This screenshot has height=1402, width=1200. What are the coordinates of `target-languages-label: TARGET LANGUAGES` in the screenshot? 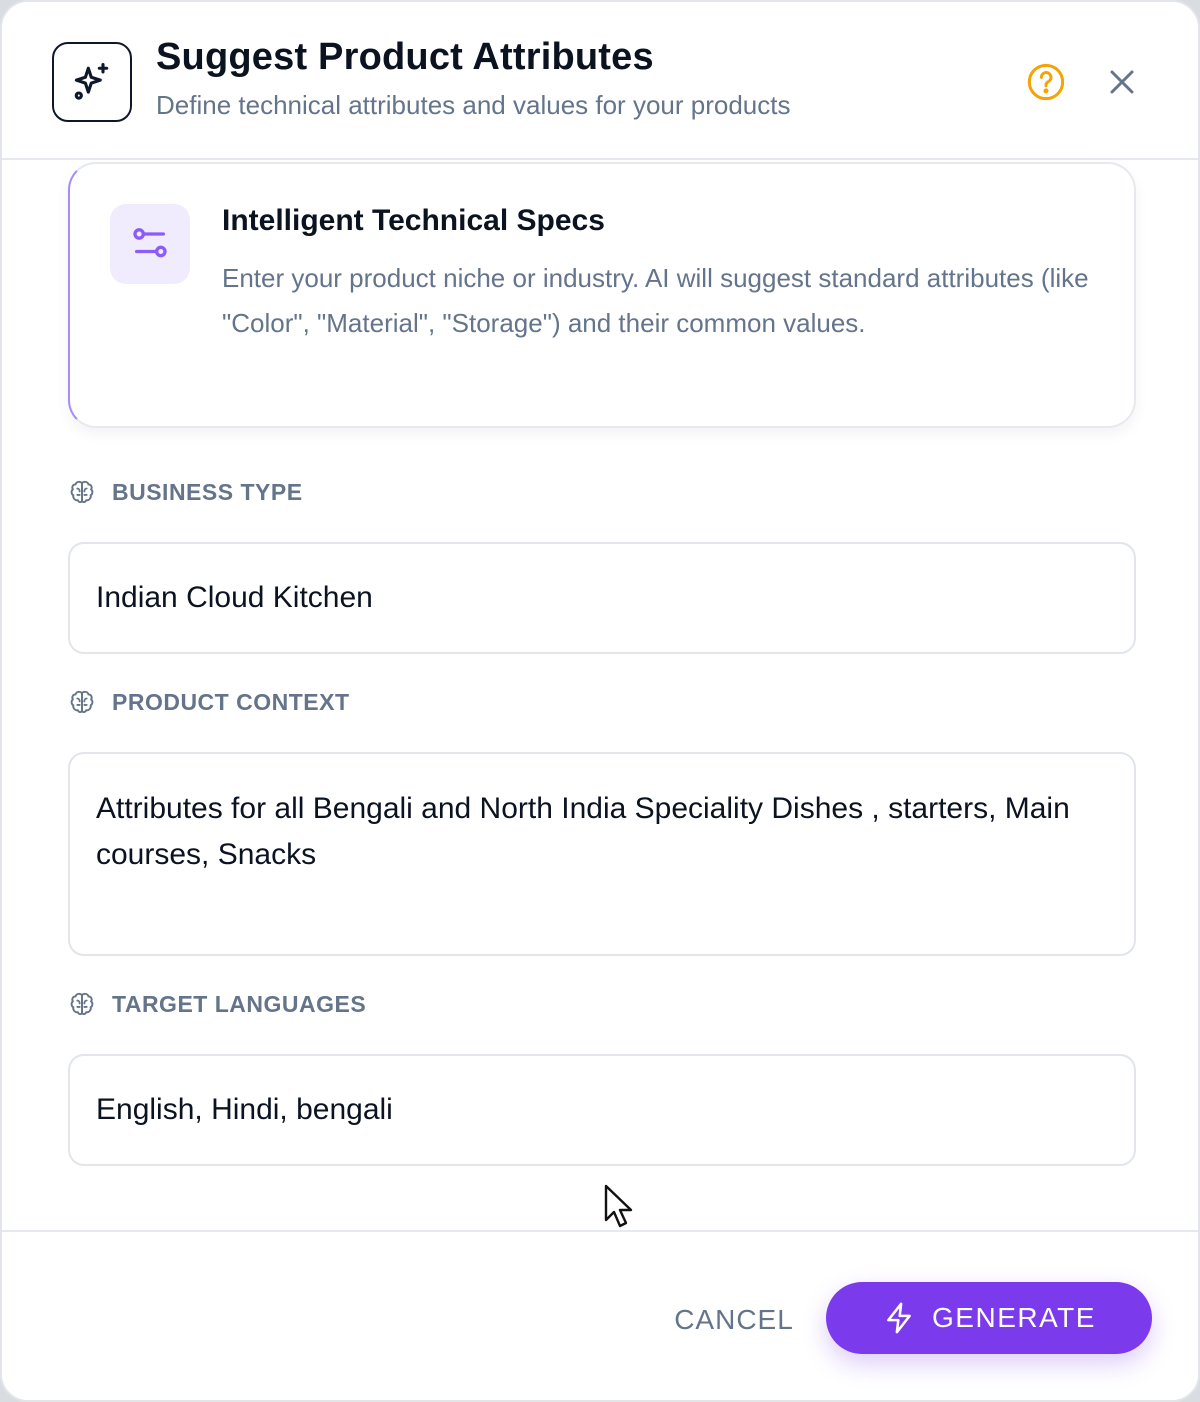 It's located at (217, 1004).